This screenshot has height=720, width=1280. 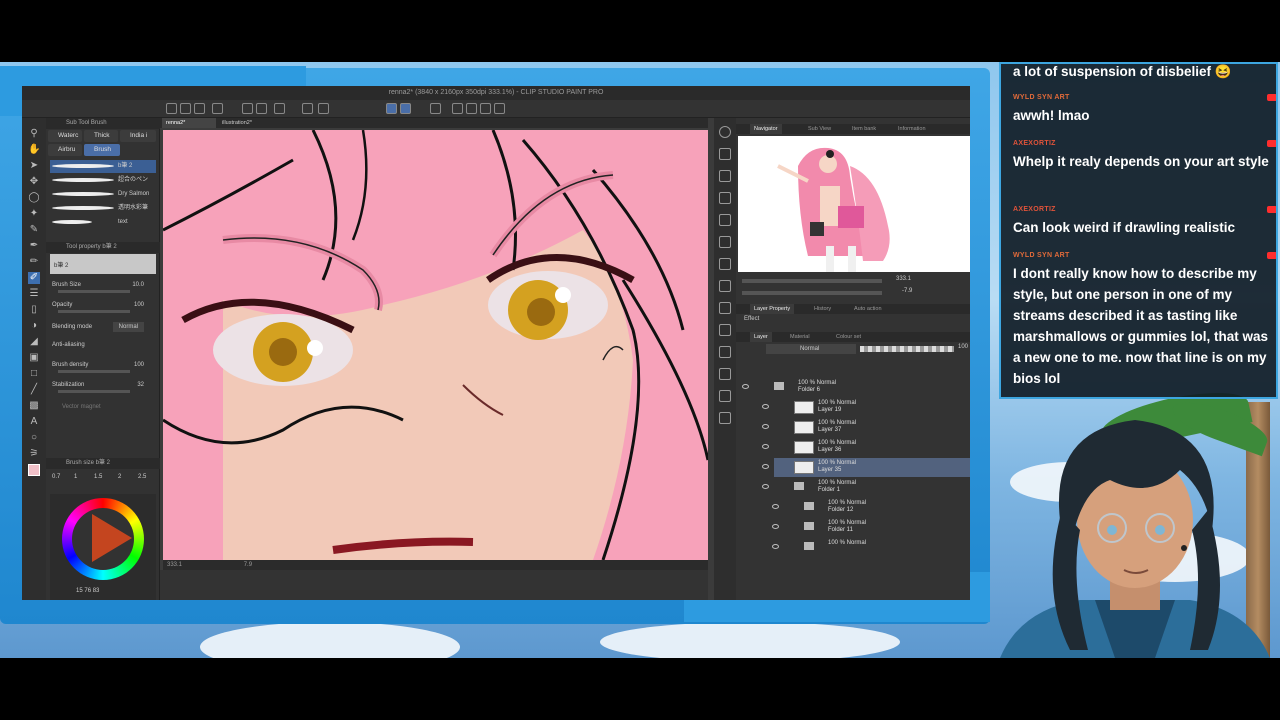 I want to click on history-icon, so click(x=725, y=286).